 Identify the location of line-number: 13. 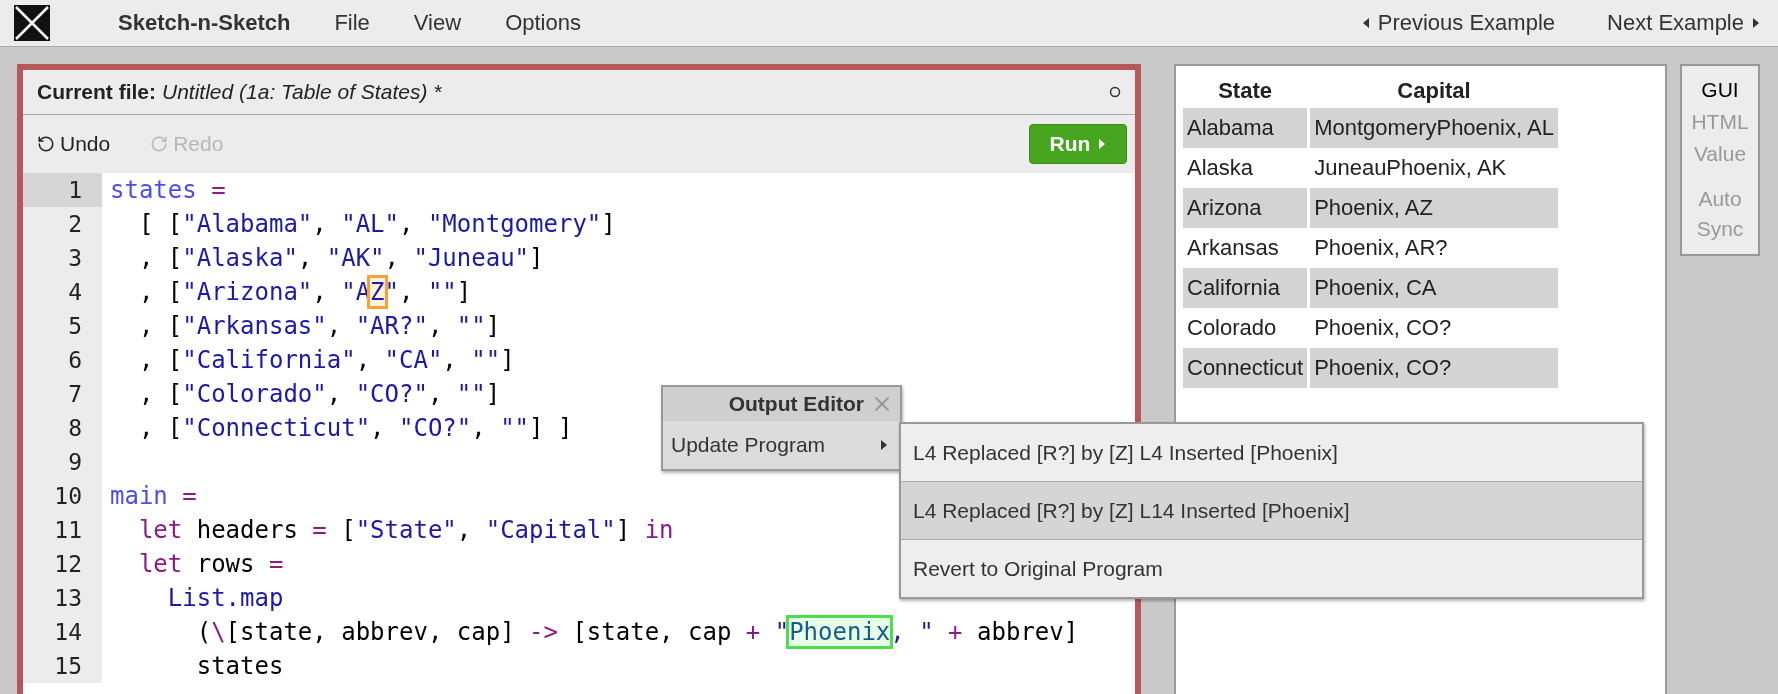
(62, 598).